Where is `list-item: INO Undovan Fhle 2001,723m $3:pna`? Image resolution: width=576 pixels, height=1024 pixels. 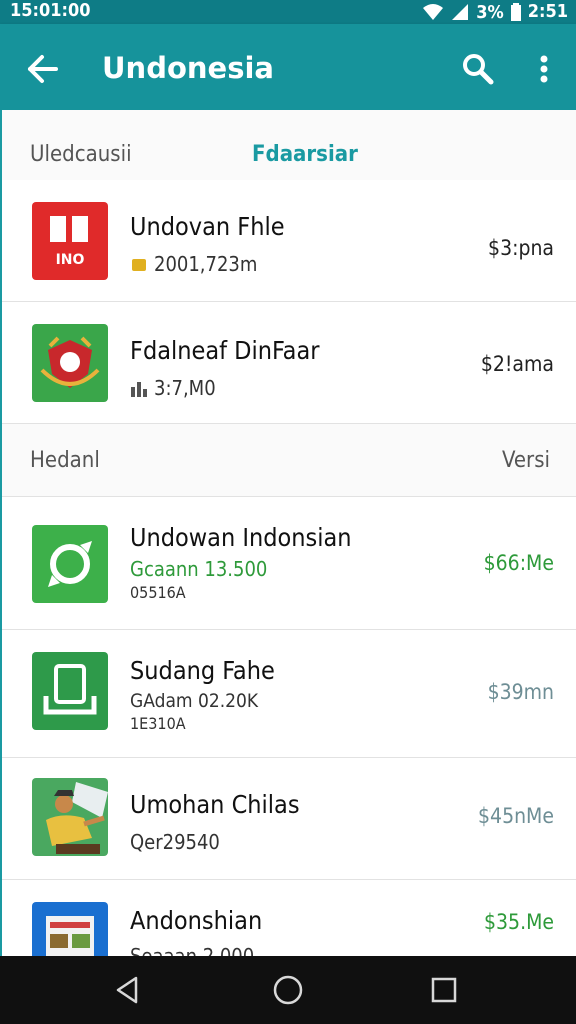
list-item: INO Undovan Fhle 2001,723m $3:pna is located at coordinates (289, 241).